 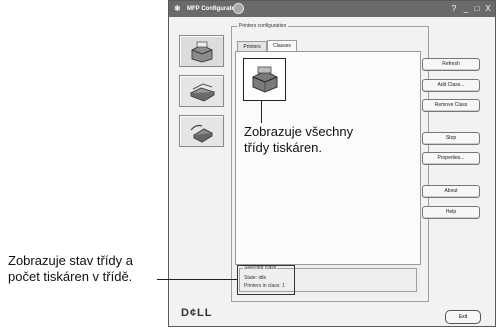 What do you see at coordinates (261, 112) in the screenshot?
I see `callout-line-classes` at bounding box center [261, 112].